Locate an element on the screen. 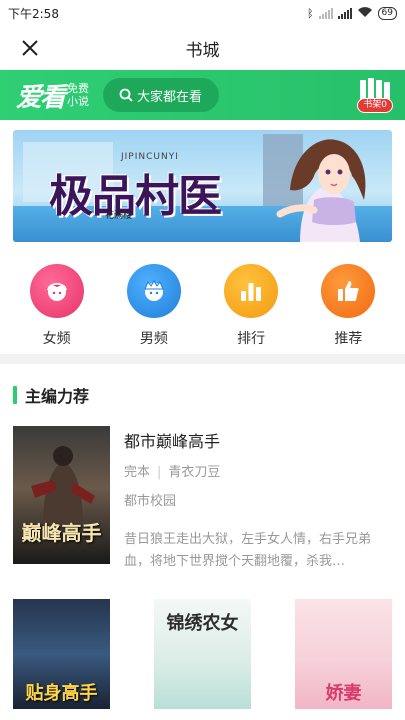 The height and width of the screenshot is (720, 405). featured-book-genre: 都市校园 is located at coordinates (150, 501).